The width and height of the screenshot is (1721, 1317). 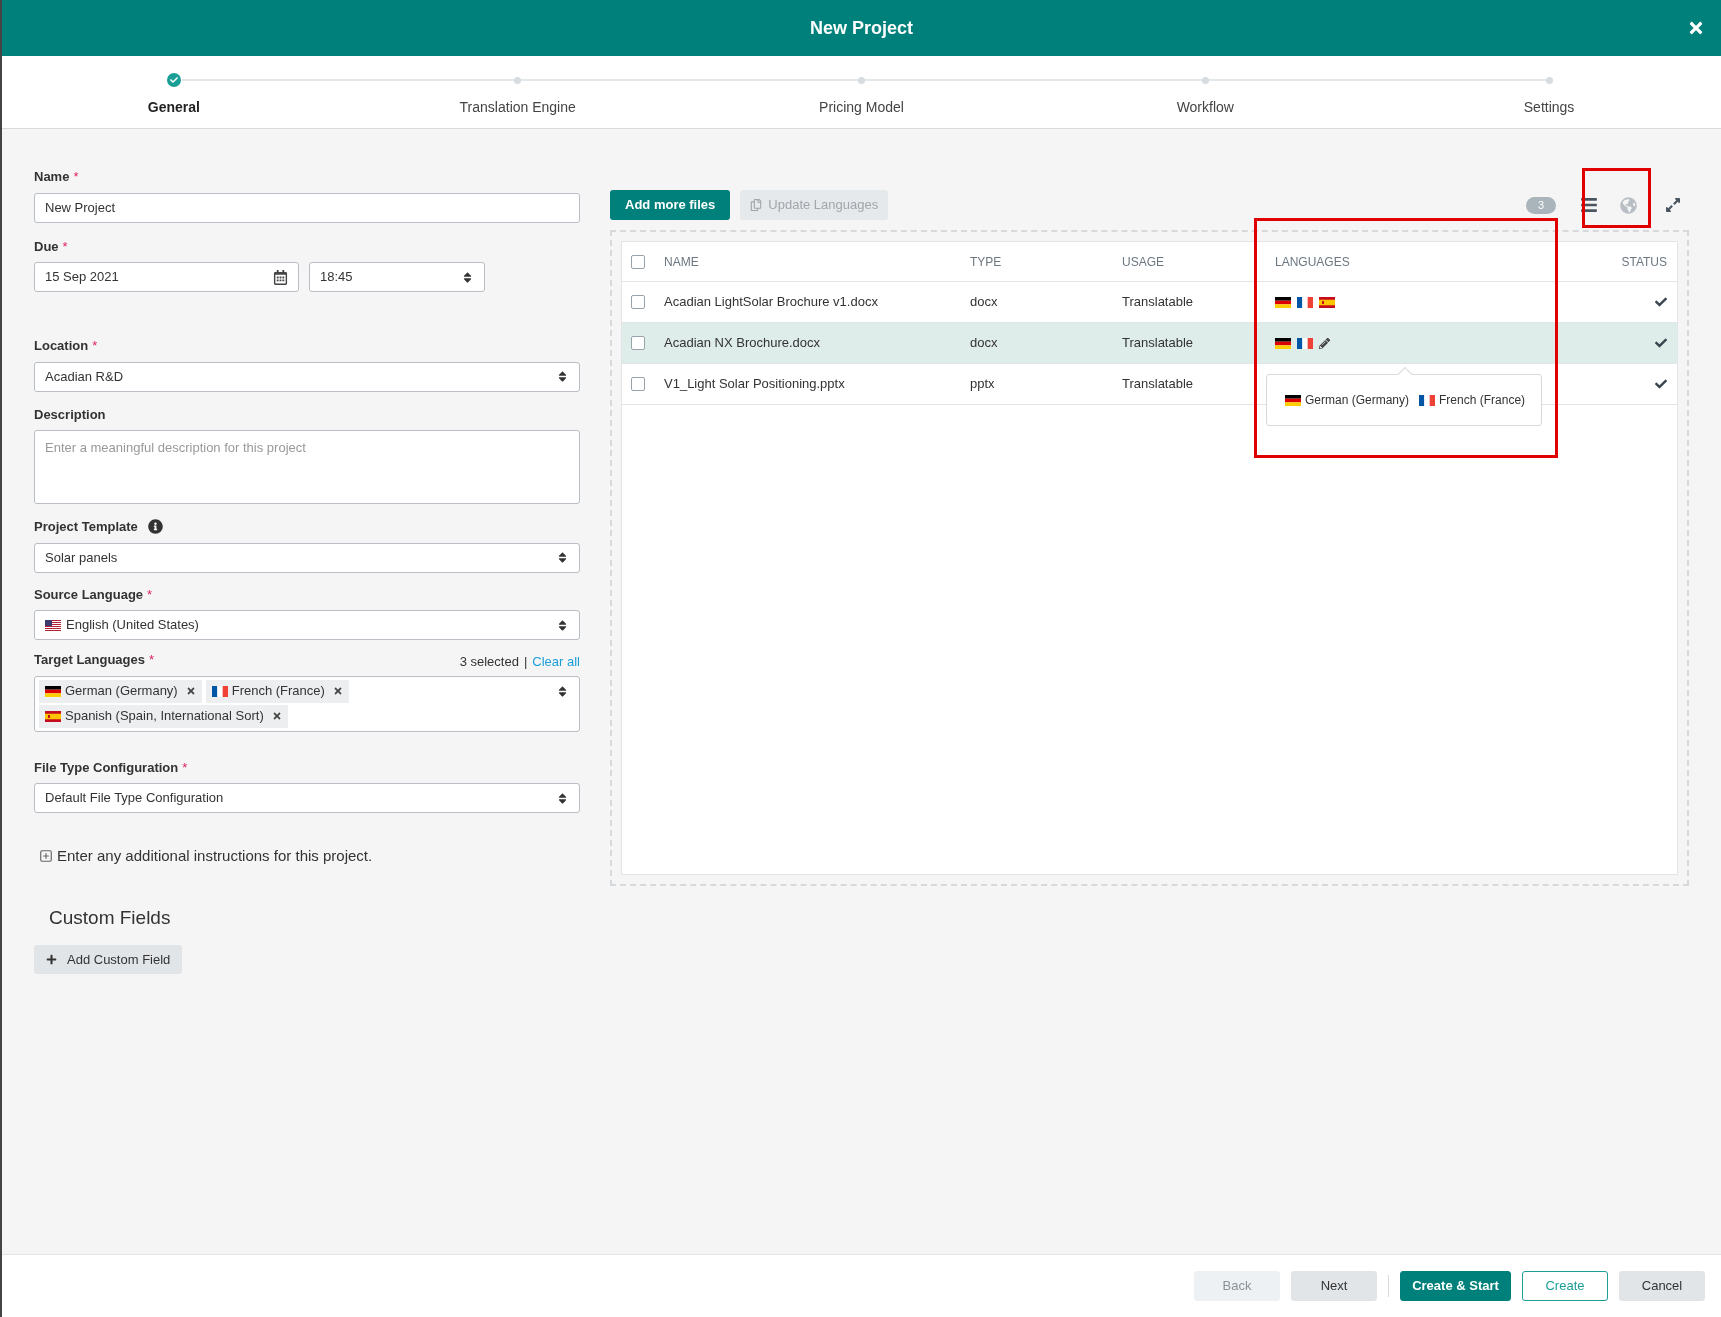 What do you see at coordinates (61, 346) in the screenshot?
I see `field-label: Location` at bounding box center [61, 346].